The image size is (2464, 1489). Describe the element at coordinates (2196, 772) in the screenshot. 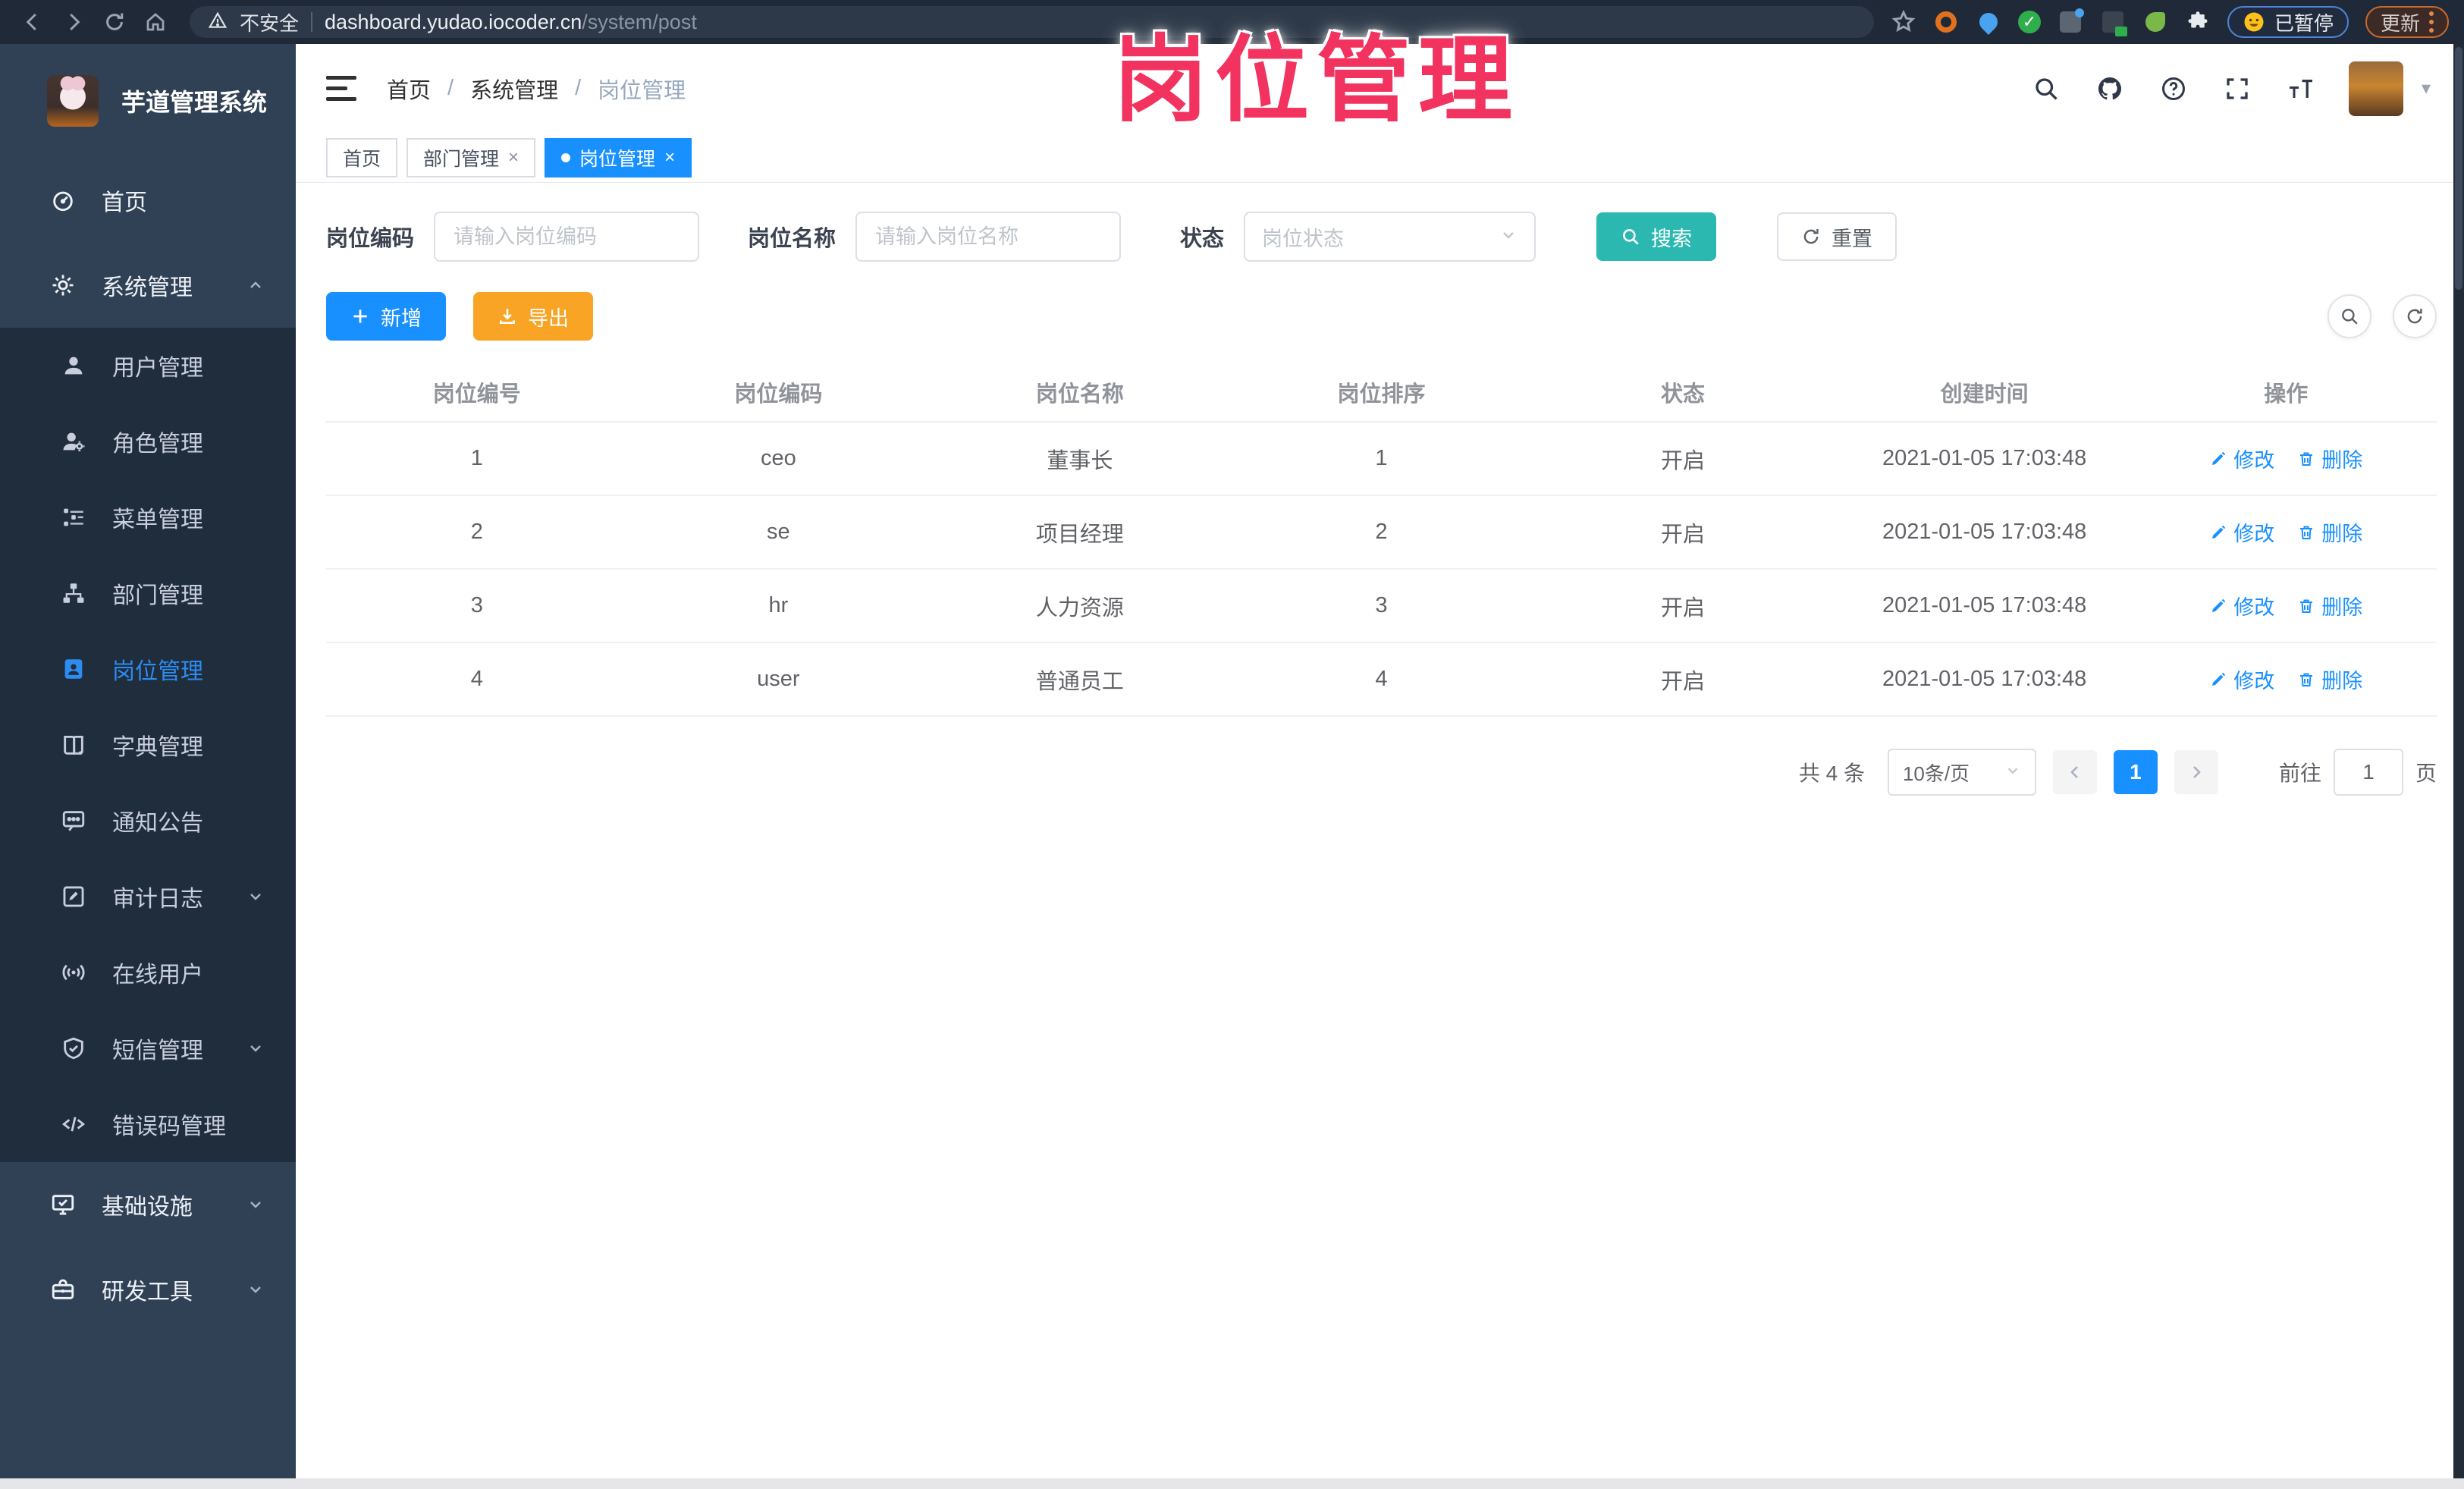

I see `next-page-button` at that location.